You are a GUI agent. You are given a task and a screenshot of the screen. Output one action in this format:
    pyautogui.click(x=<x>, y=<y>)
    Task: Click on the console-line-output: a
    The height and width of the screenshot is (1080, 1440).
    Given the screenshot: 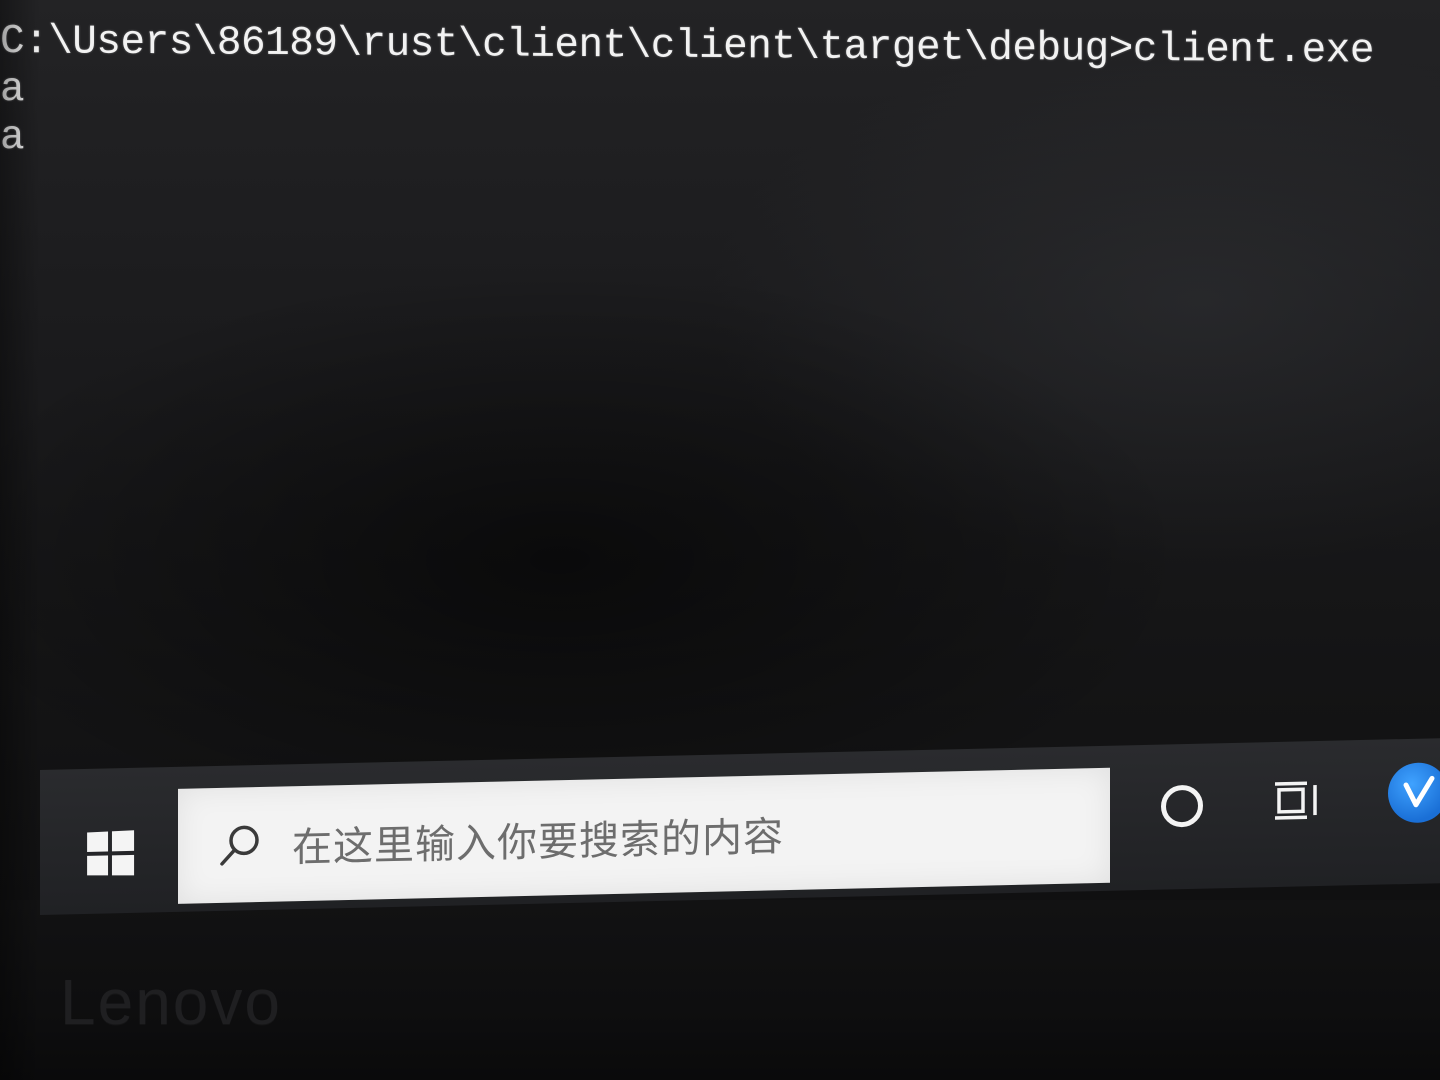 What is the action you would take?
    pyautogui.click(x=12, y=138)
    